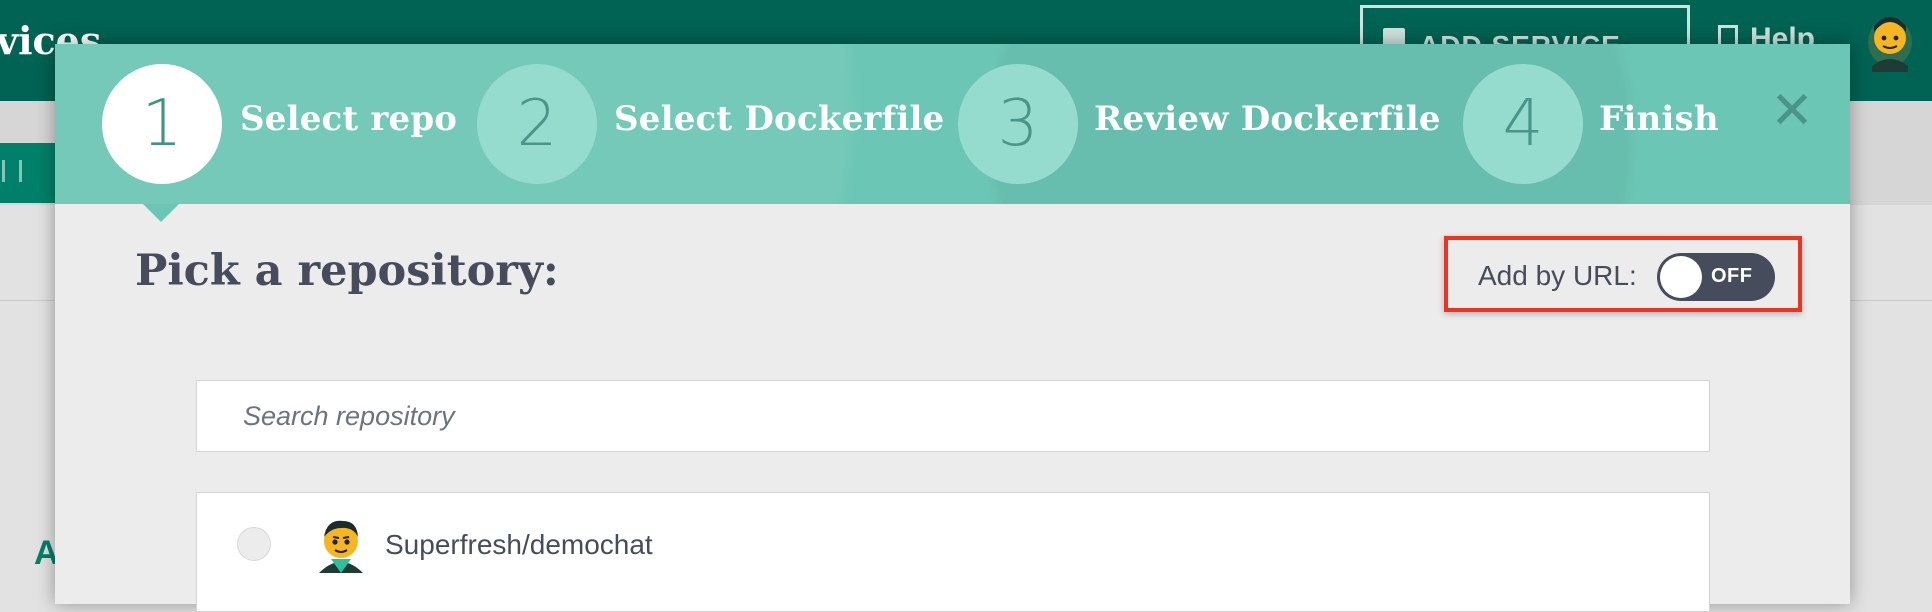 This screenshot has height=612, width=1932. What do you see at coordinates (1732, 276) in the screenshot?
I see `toggle-state-label: OFF` at bounding box center [1732, 276].